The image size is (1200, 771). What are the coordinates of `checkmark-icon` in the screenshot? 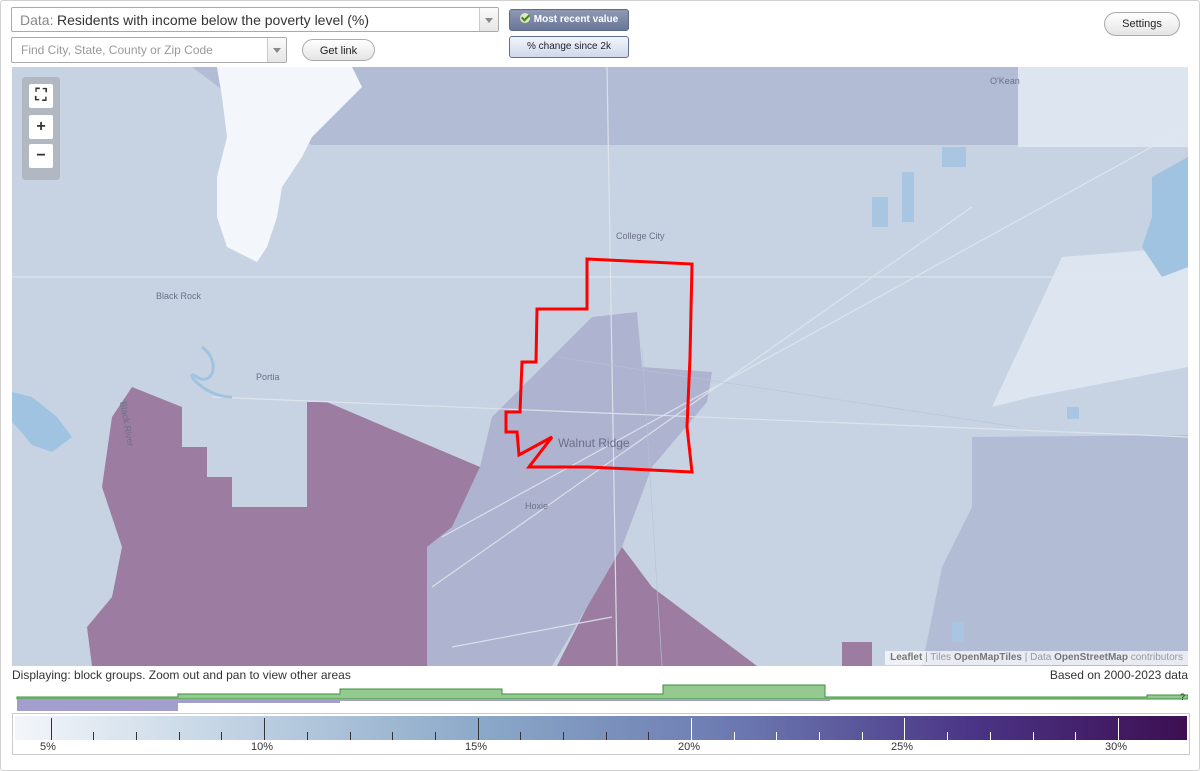 It's located at (524, 18).